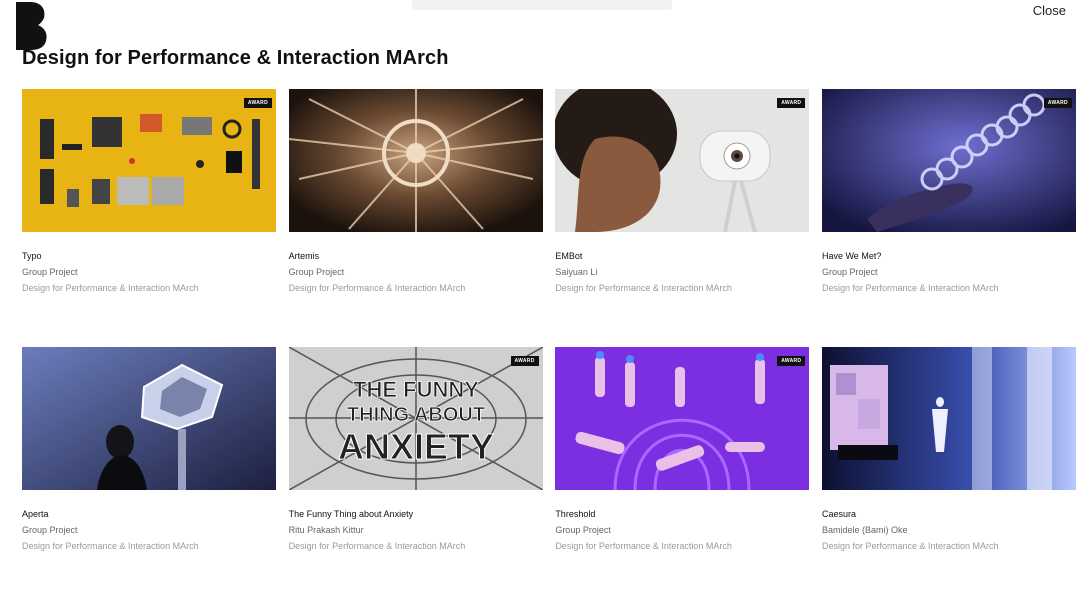 The width and height of the screenshot is (1080, 605). What do you see at coordinates (149, 514) in the screenshot?
I see `card-title: Aperta` at bounding box center [149, 514].